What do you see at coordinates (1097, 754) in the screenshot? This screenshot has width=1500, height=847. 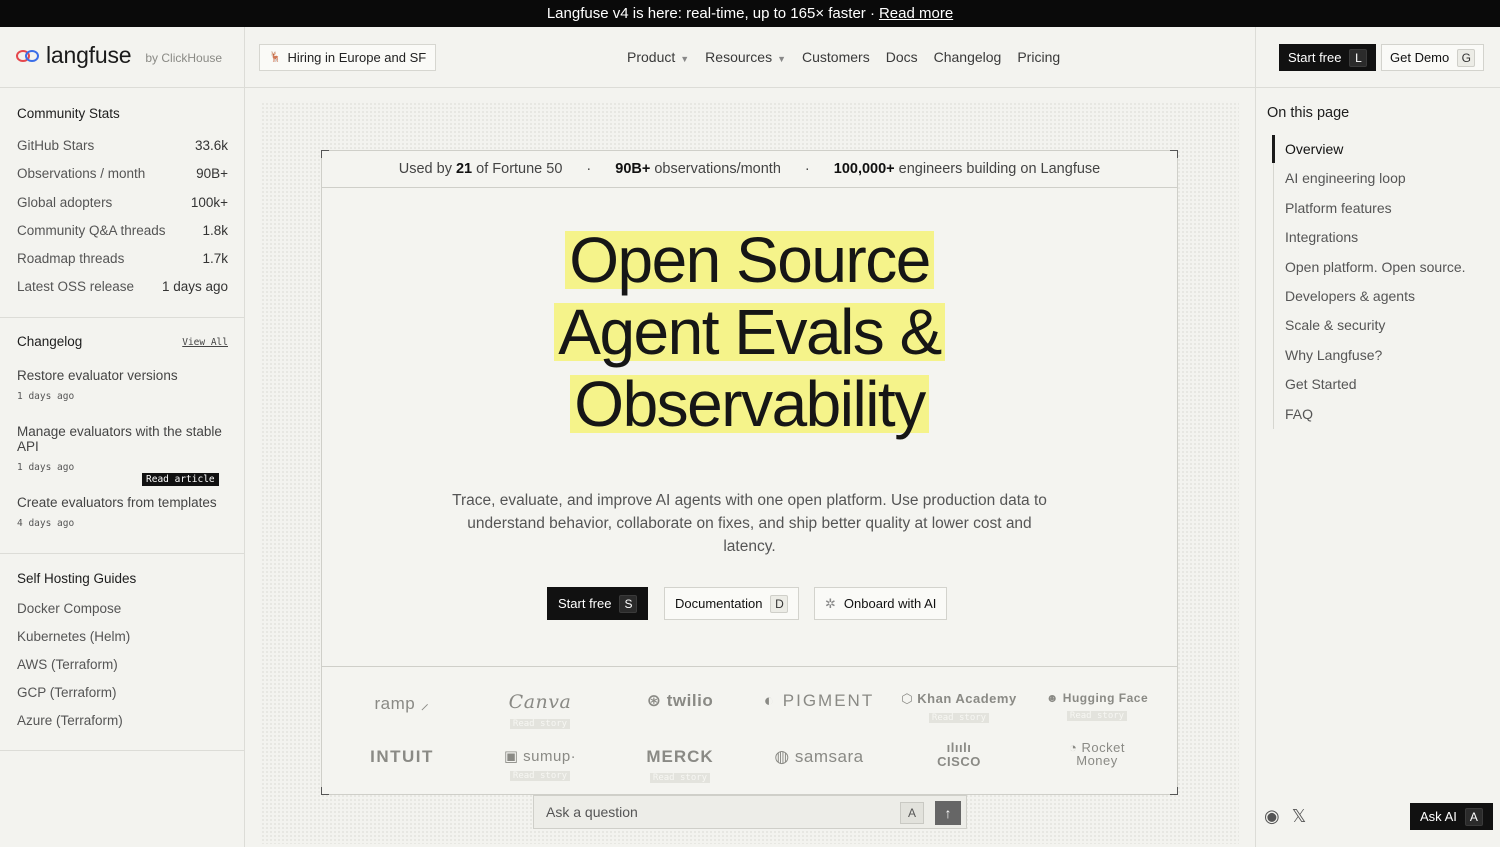 I see `customer-logo: ◔ Rocket Money` at bounding box center [1097, 754].